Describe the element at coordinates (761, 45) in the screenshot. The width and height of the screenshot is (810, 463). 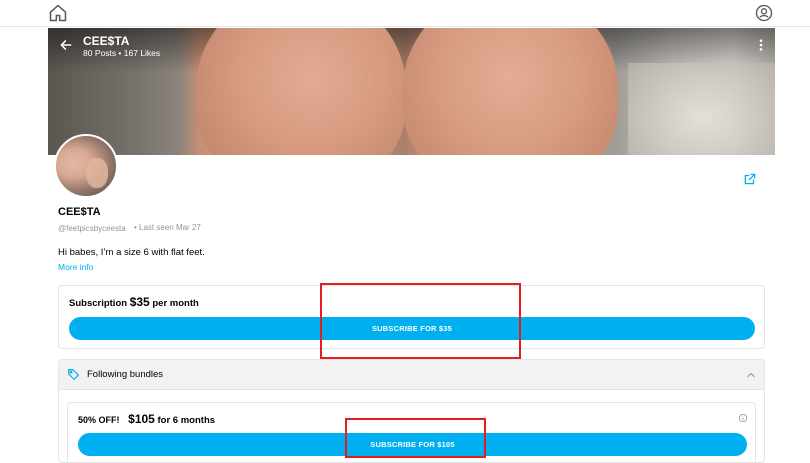
I see `kebab-icon` at that location.